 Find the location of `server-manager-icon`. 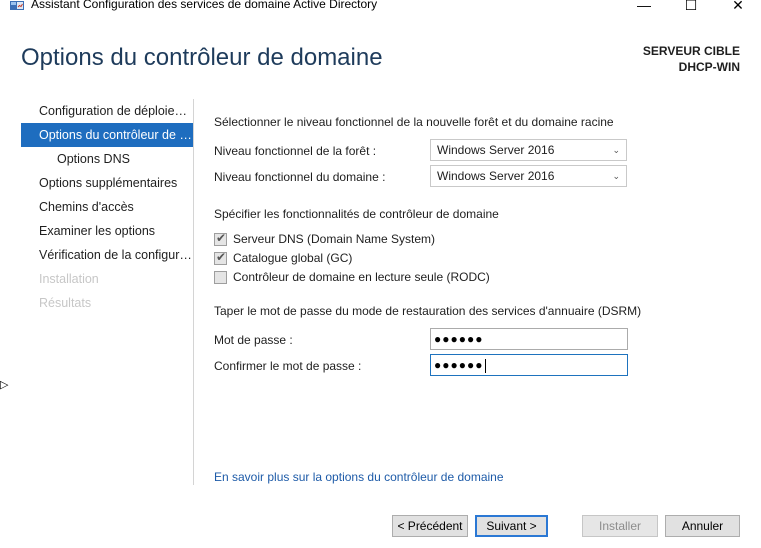

server-manager-icon is located at coordinates (17, 5).